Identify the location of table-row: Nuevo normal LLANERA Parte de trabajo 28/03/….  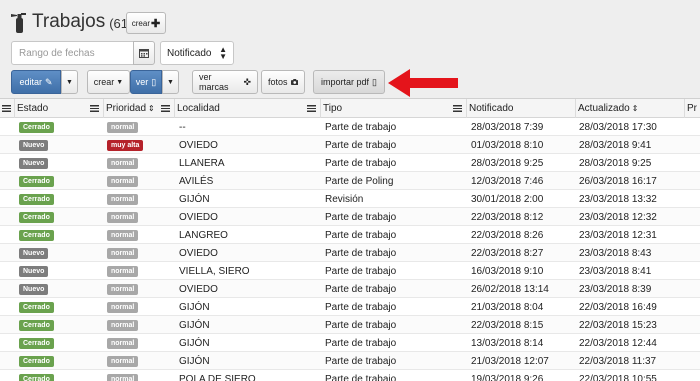
(350, 163).